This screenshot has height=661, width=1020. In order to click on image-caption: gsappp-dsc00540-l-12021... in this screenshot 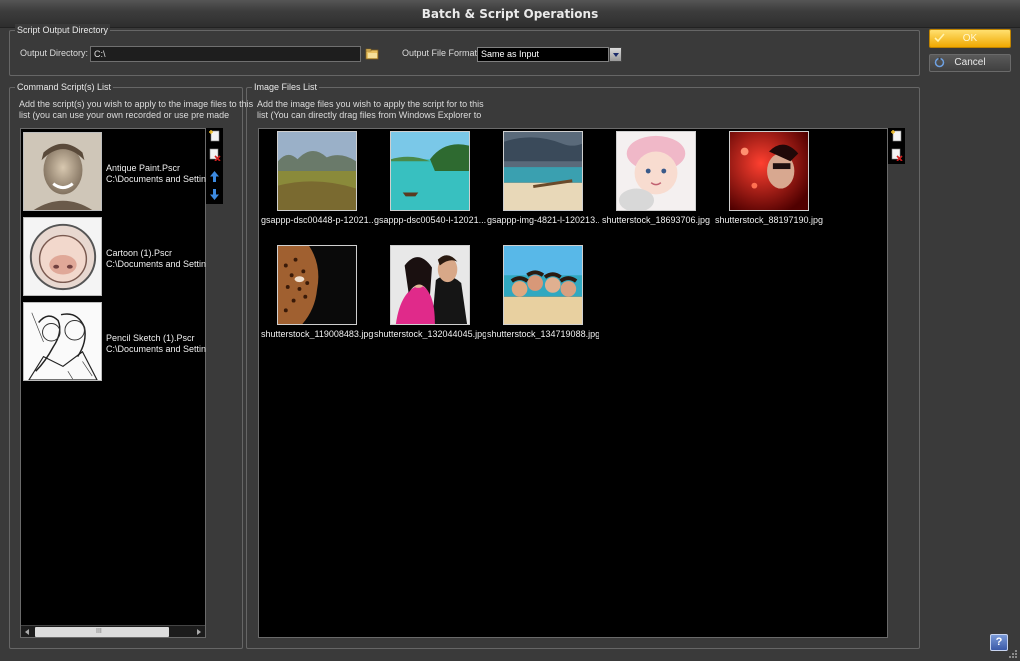, I will do `click(430, 220)`.